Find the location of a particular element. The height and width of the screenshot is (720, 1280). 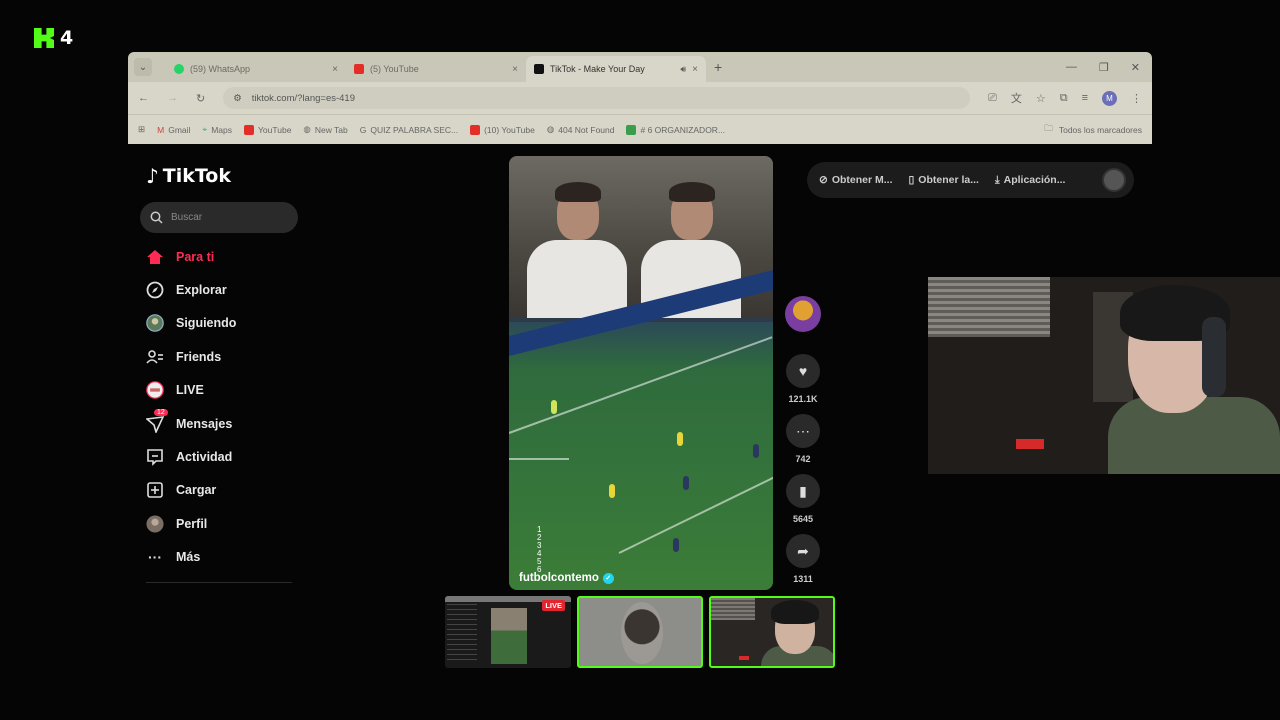

tab-title: TikTok - Make Your Day is located at coordinates (597, 69).